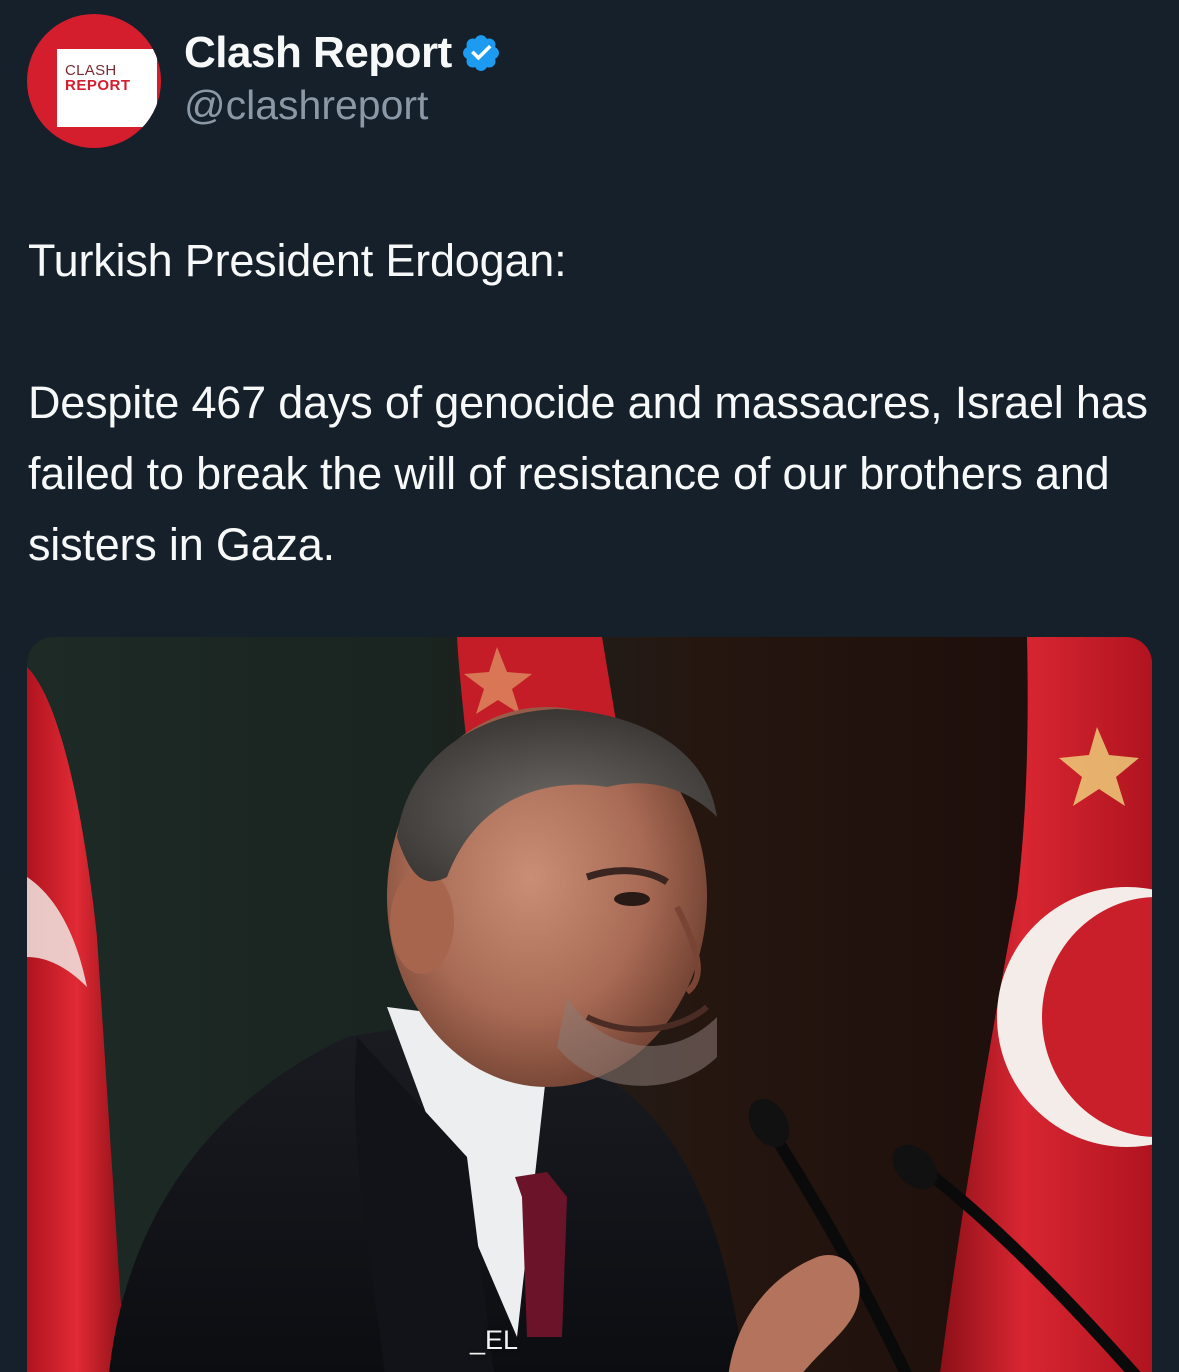 Image resolution: width=1179 pixels, height=1372 pixels. Describe the element at coordinates (91, 70) in the screenshot. I see `logo-text-top: CLASH` at that location.